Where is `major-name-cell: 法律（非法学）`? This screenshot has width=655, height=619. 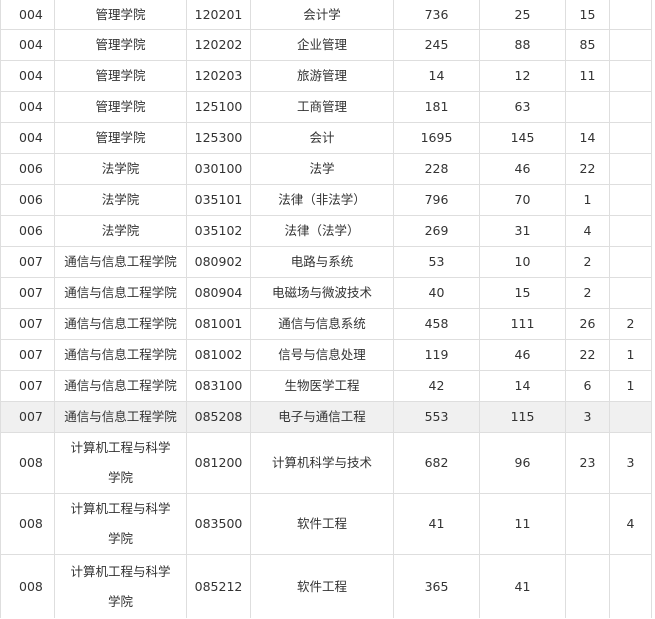 major-name-cell: 法律（非法学） is located at coordinates (322, 200).